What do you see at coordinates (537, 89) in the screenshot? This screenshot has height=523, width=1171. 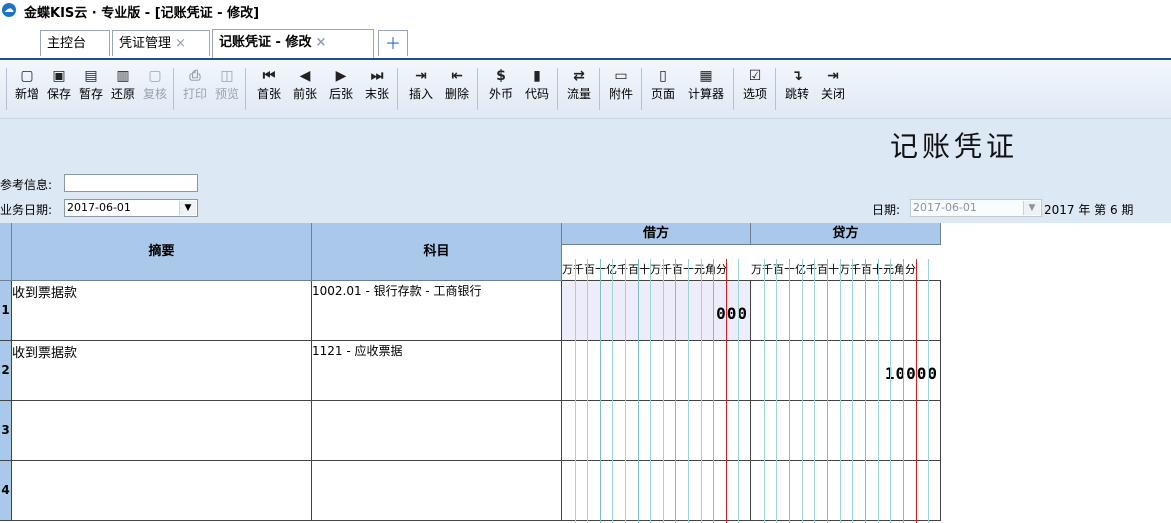 I see `toolbar-code-button: ▮ 代码` at bounding box center [537, 89].